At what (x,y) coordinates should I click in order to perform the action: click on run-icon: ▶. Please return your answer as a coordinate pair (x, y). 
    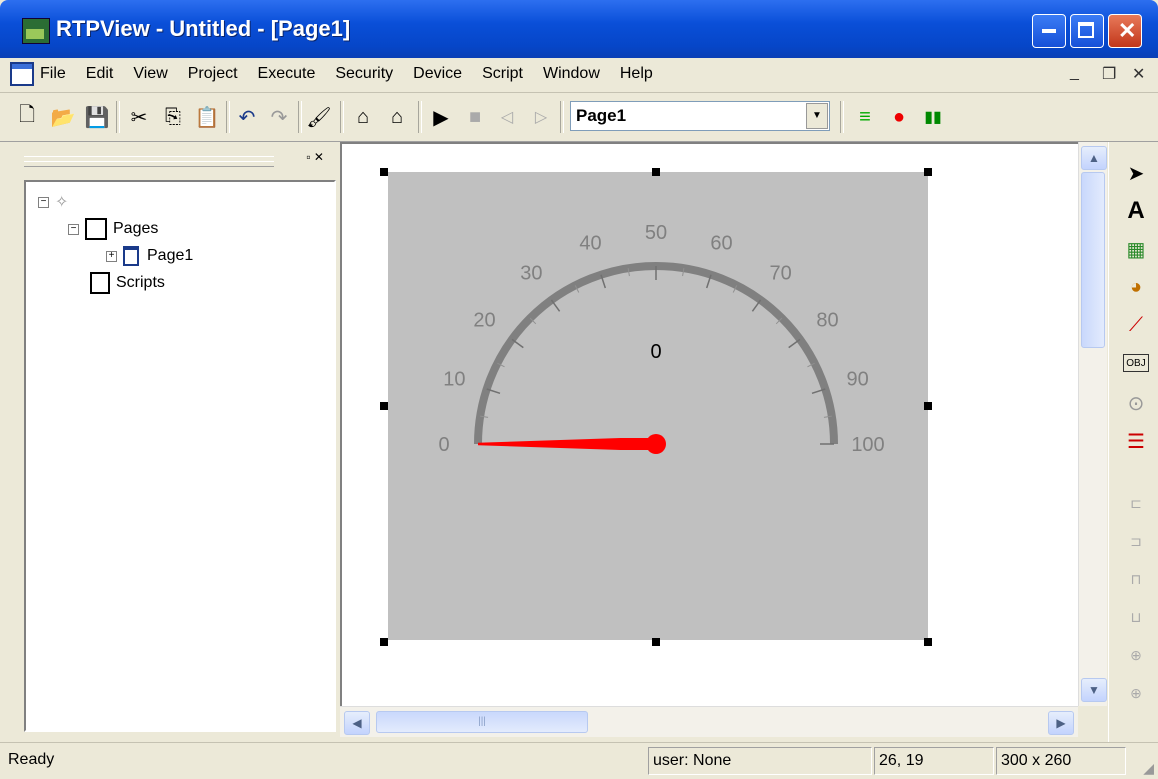
    Looking at the image, I should click on (441, 117).